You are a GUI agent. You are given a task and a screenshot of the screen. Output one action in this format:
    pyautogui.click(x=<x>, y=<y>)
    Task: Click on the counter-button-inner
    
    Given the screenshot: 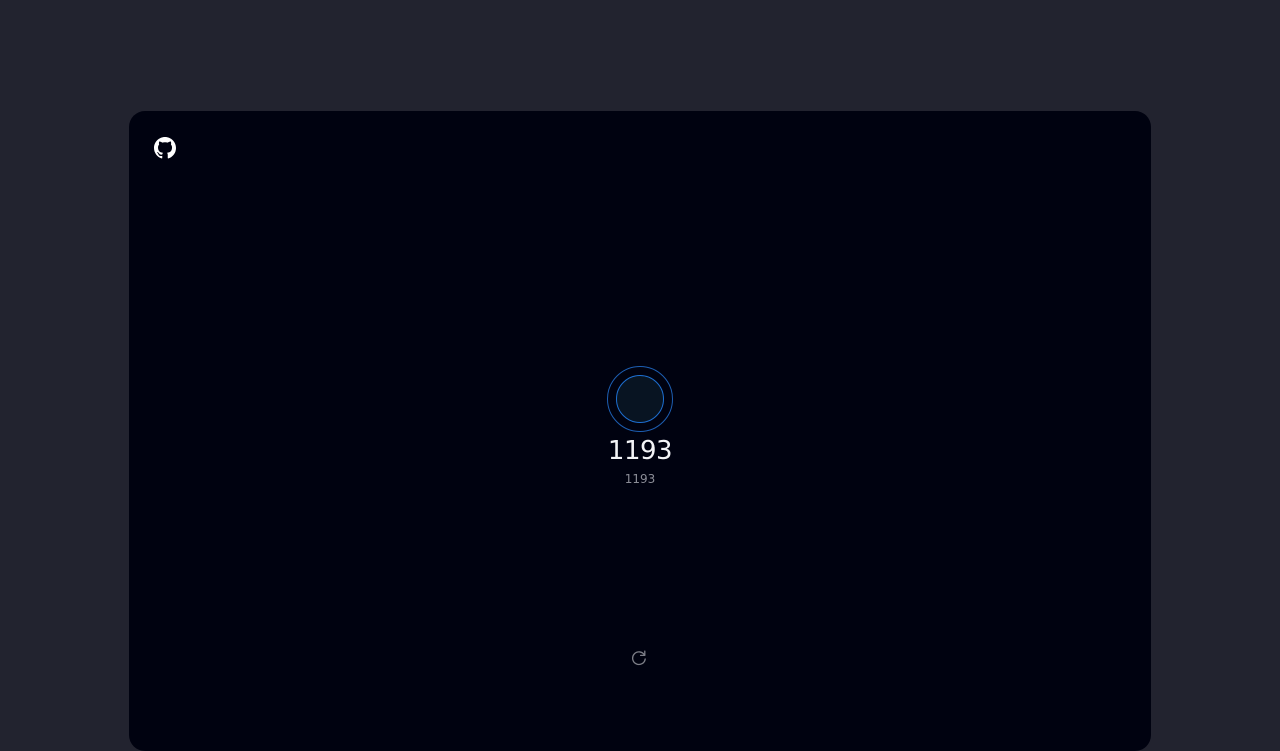 What is the action you would take?
    pyautogui.click(x=640, y=399)
    